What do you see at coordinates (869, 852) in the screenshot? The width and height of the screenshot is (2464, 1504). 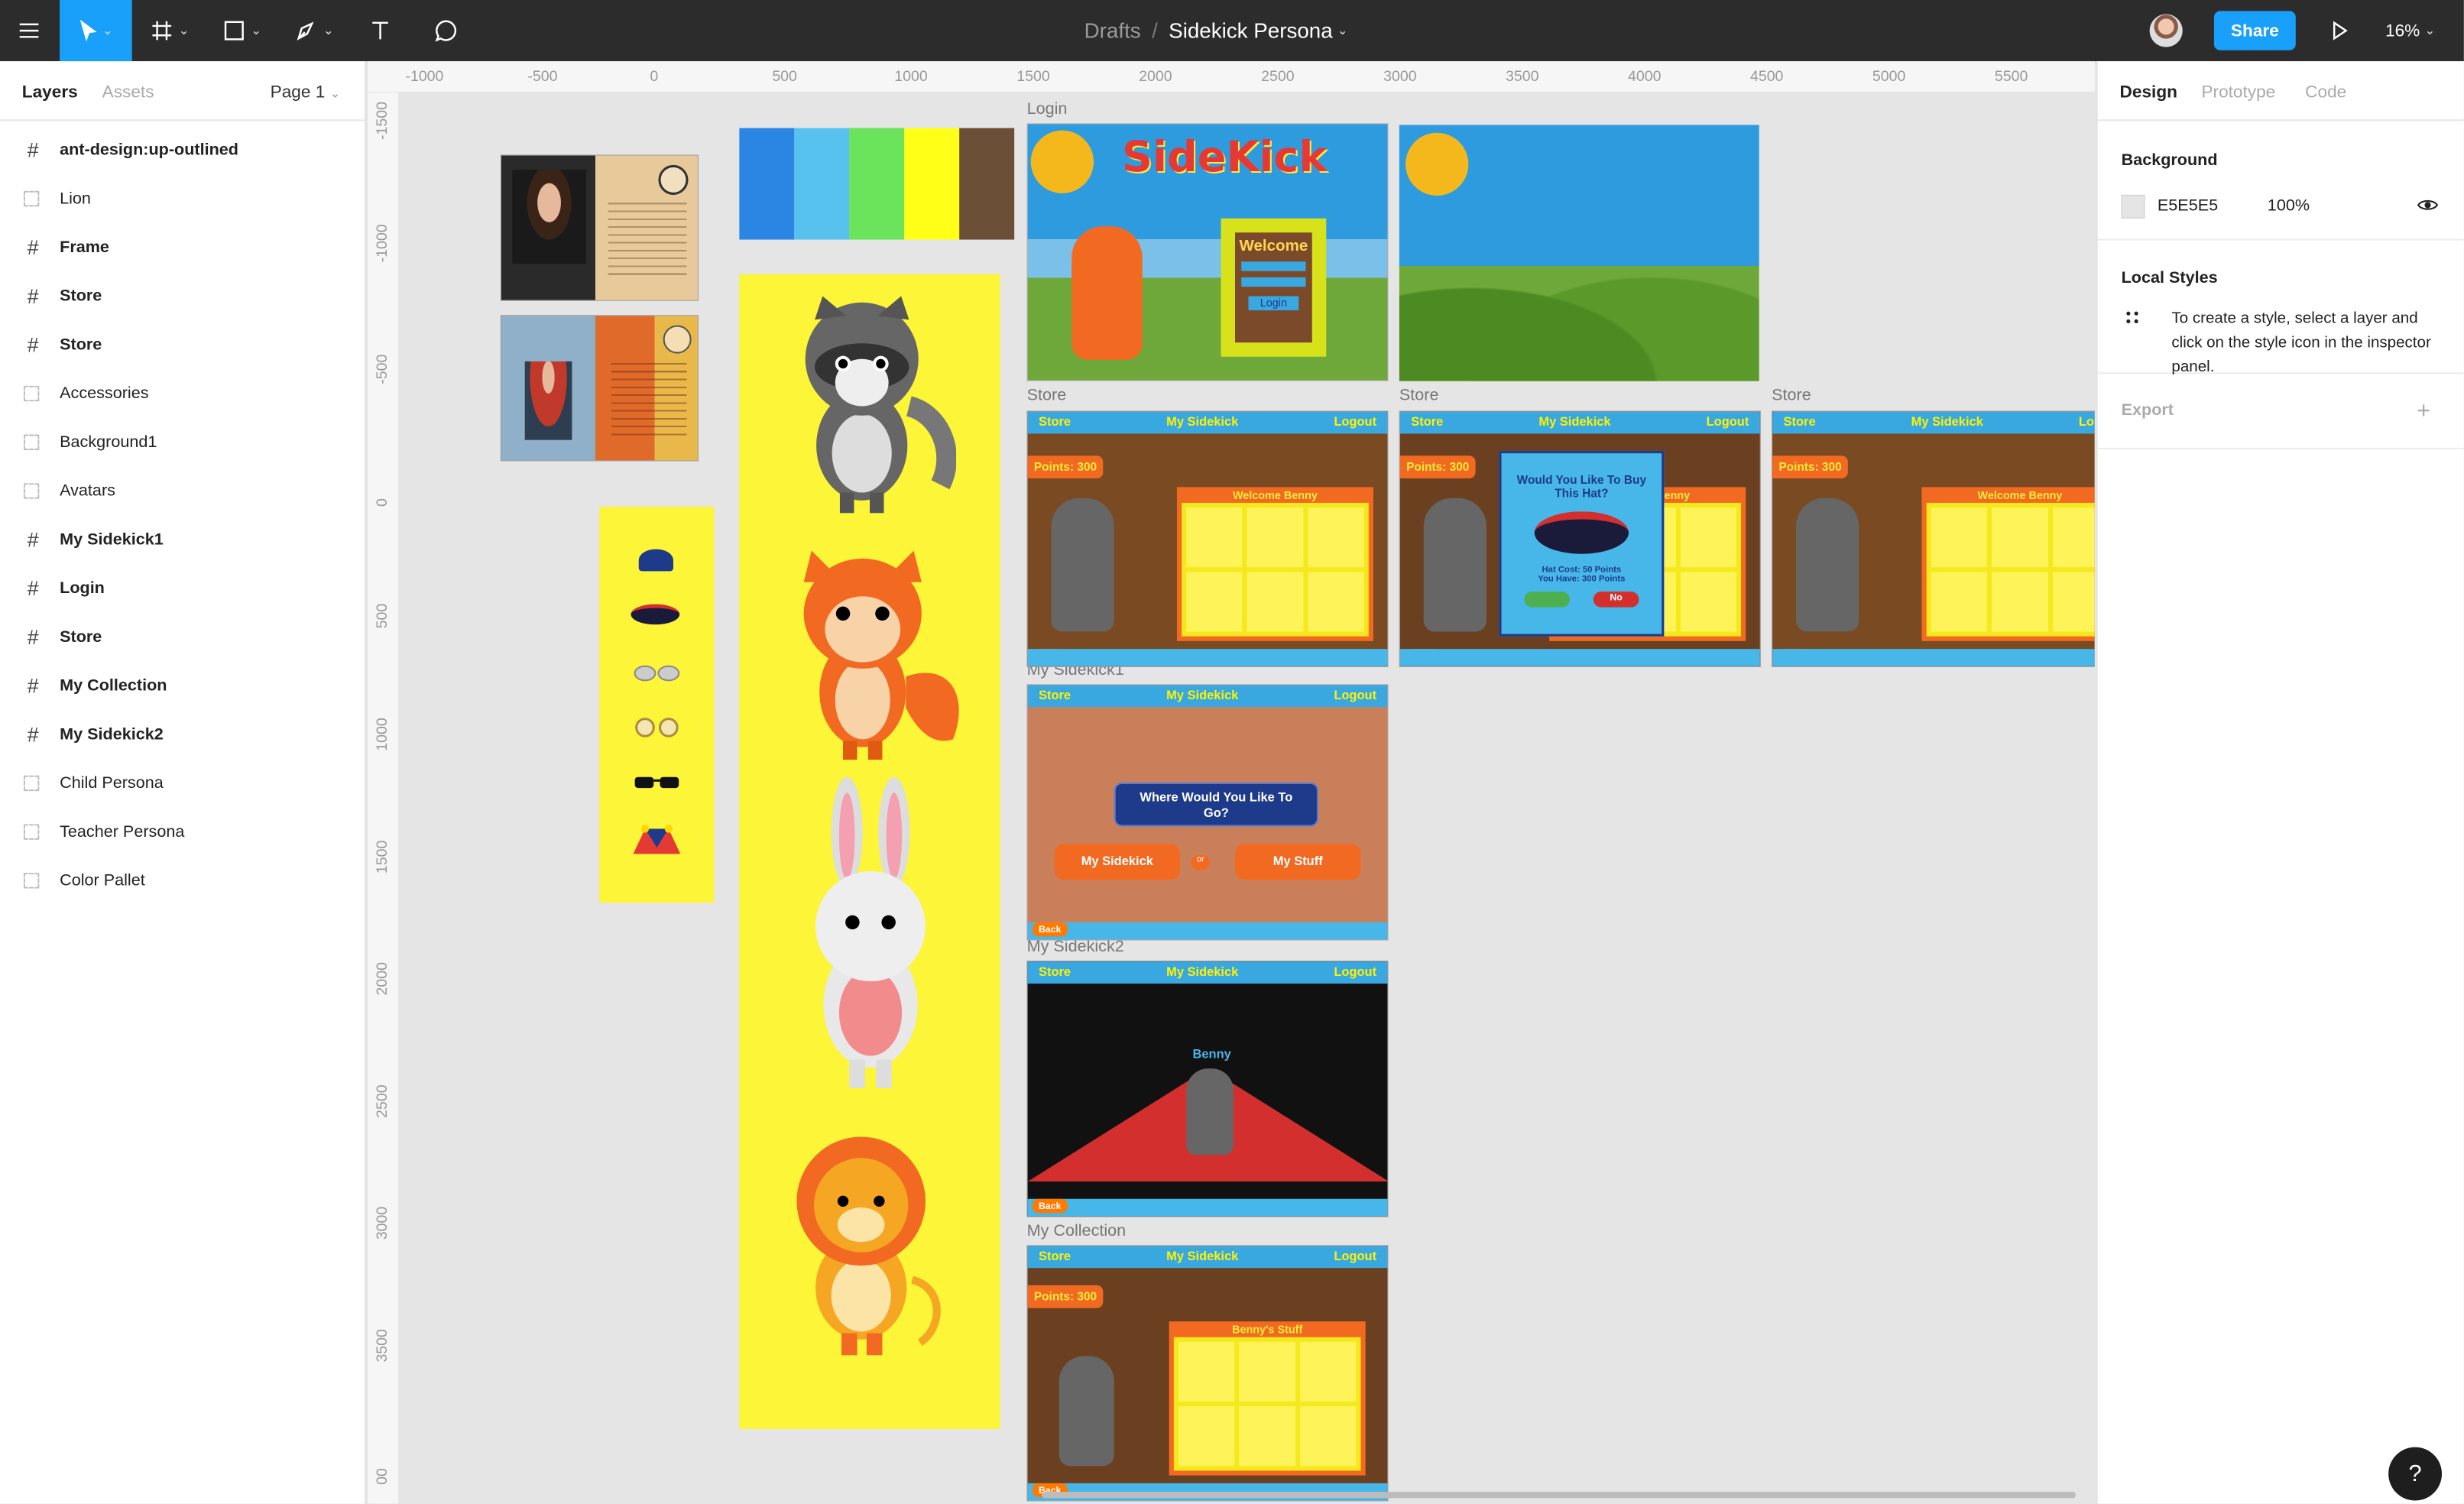 I see `avatars-panel` at bounding box center [869, 852].